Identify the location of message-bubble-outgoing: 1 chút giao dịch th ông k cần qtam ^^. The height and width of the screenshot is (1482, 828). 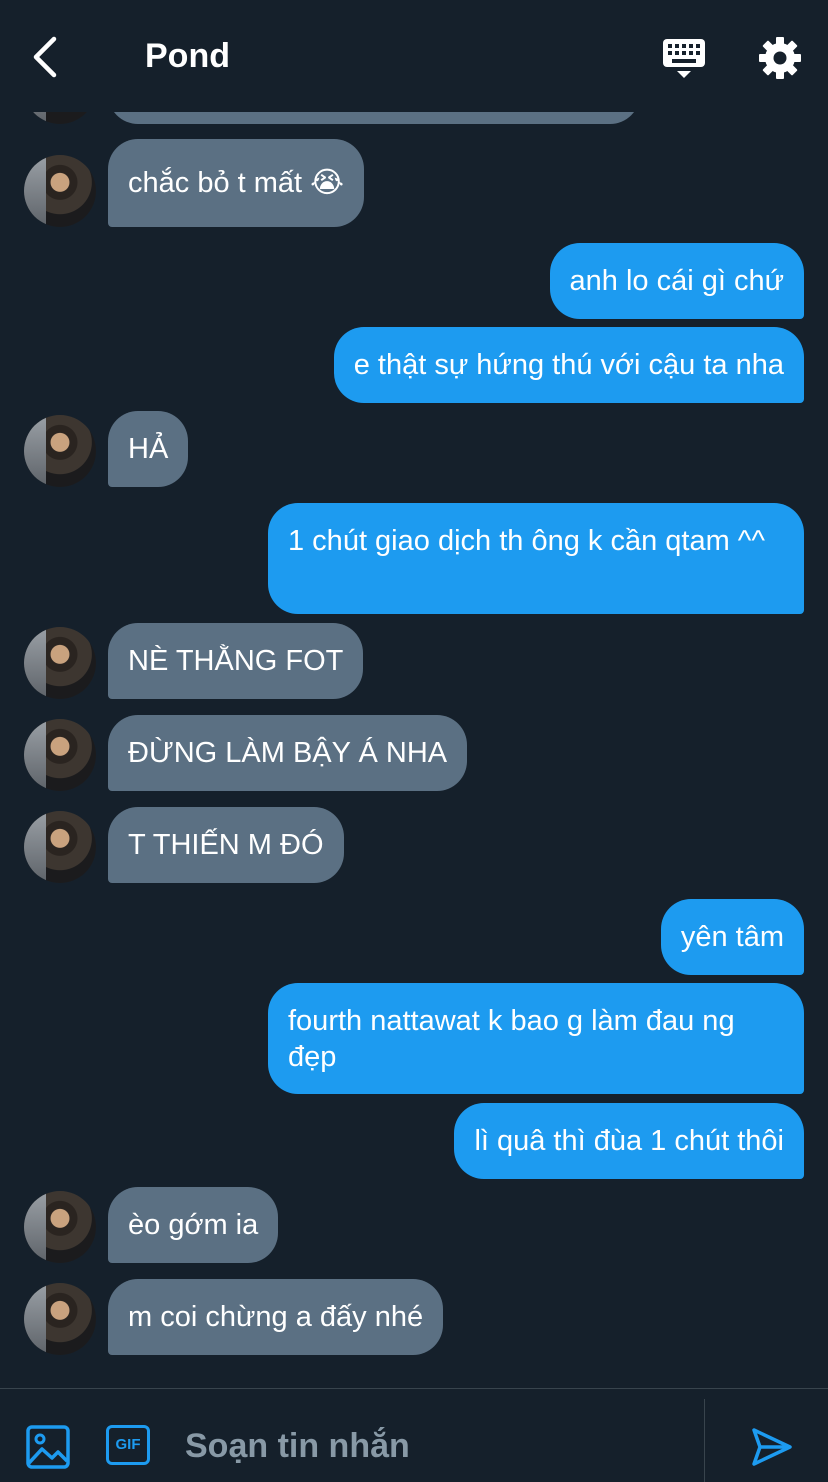
(536, 558).